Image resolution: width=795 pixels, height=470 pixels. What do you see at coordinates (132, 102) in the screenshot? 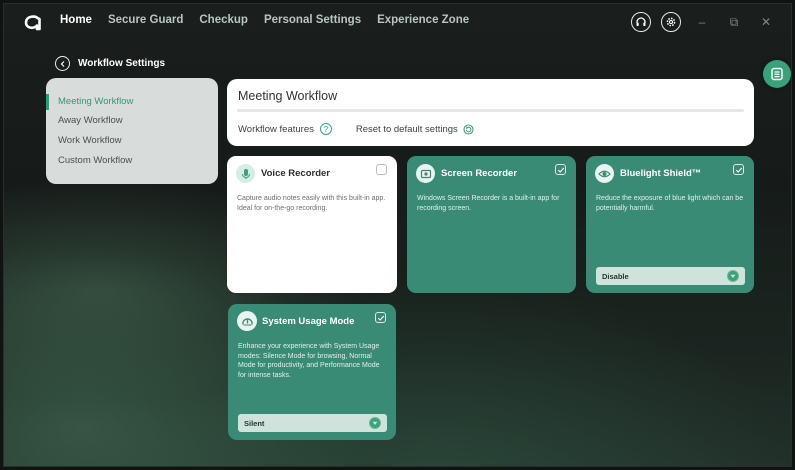
I see `sidebar-item-meeting-workflow: Meeting Workflow` at bounding box center [132, 102].